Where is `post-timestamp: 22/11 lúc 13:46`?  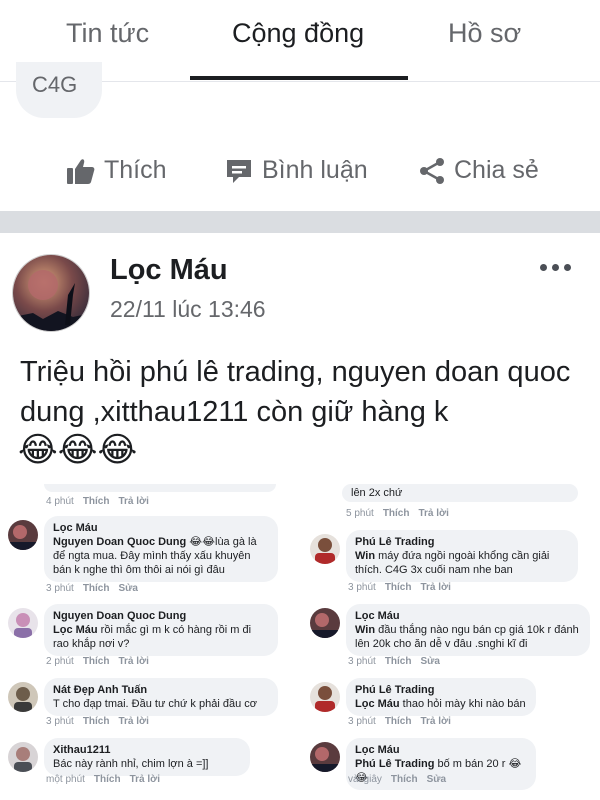
post-timestamp: 22/11 lúc 13:46 is located at coordinates (188, 309).